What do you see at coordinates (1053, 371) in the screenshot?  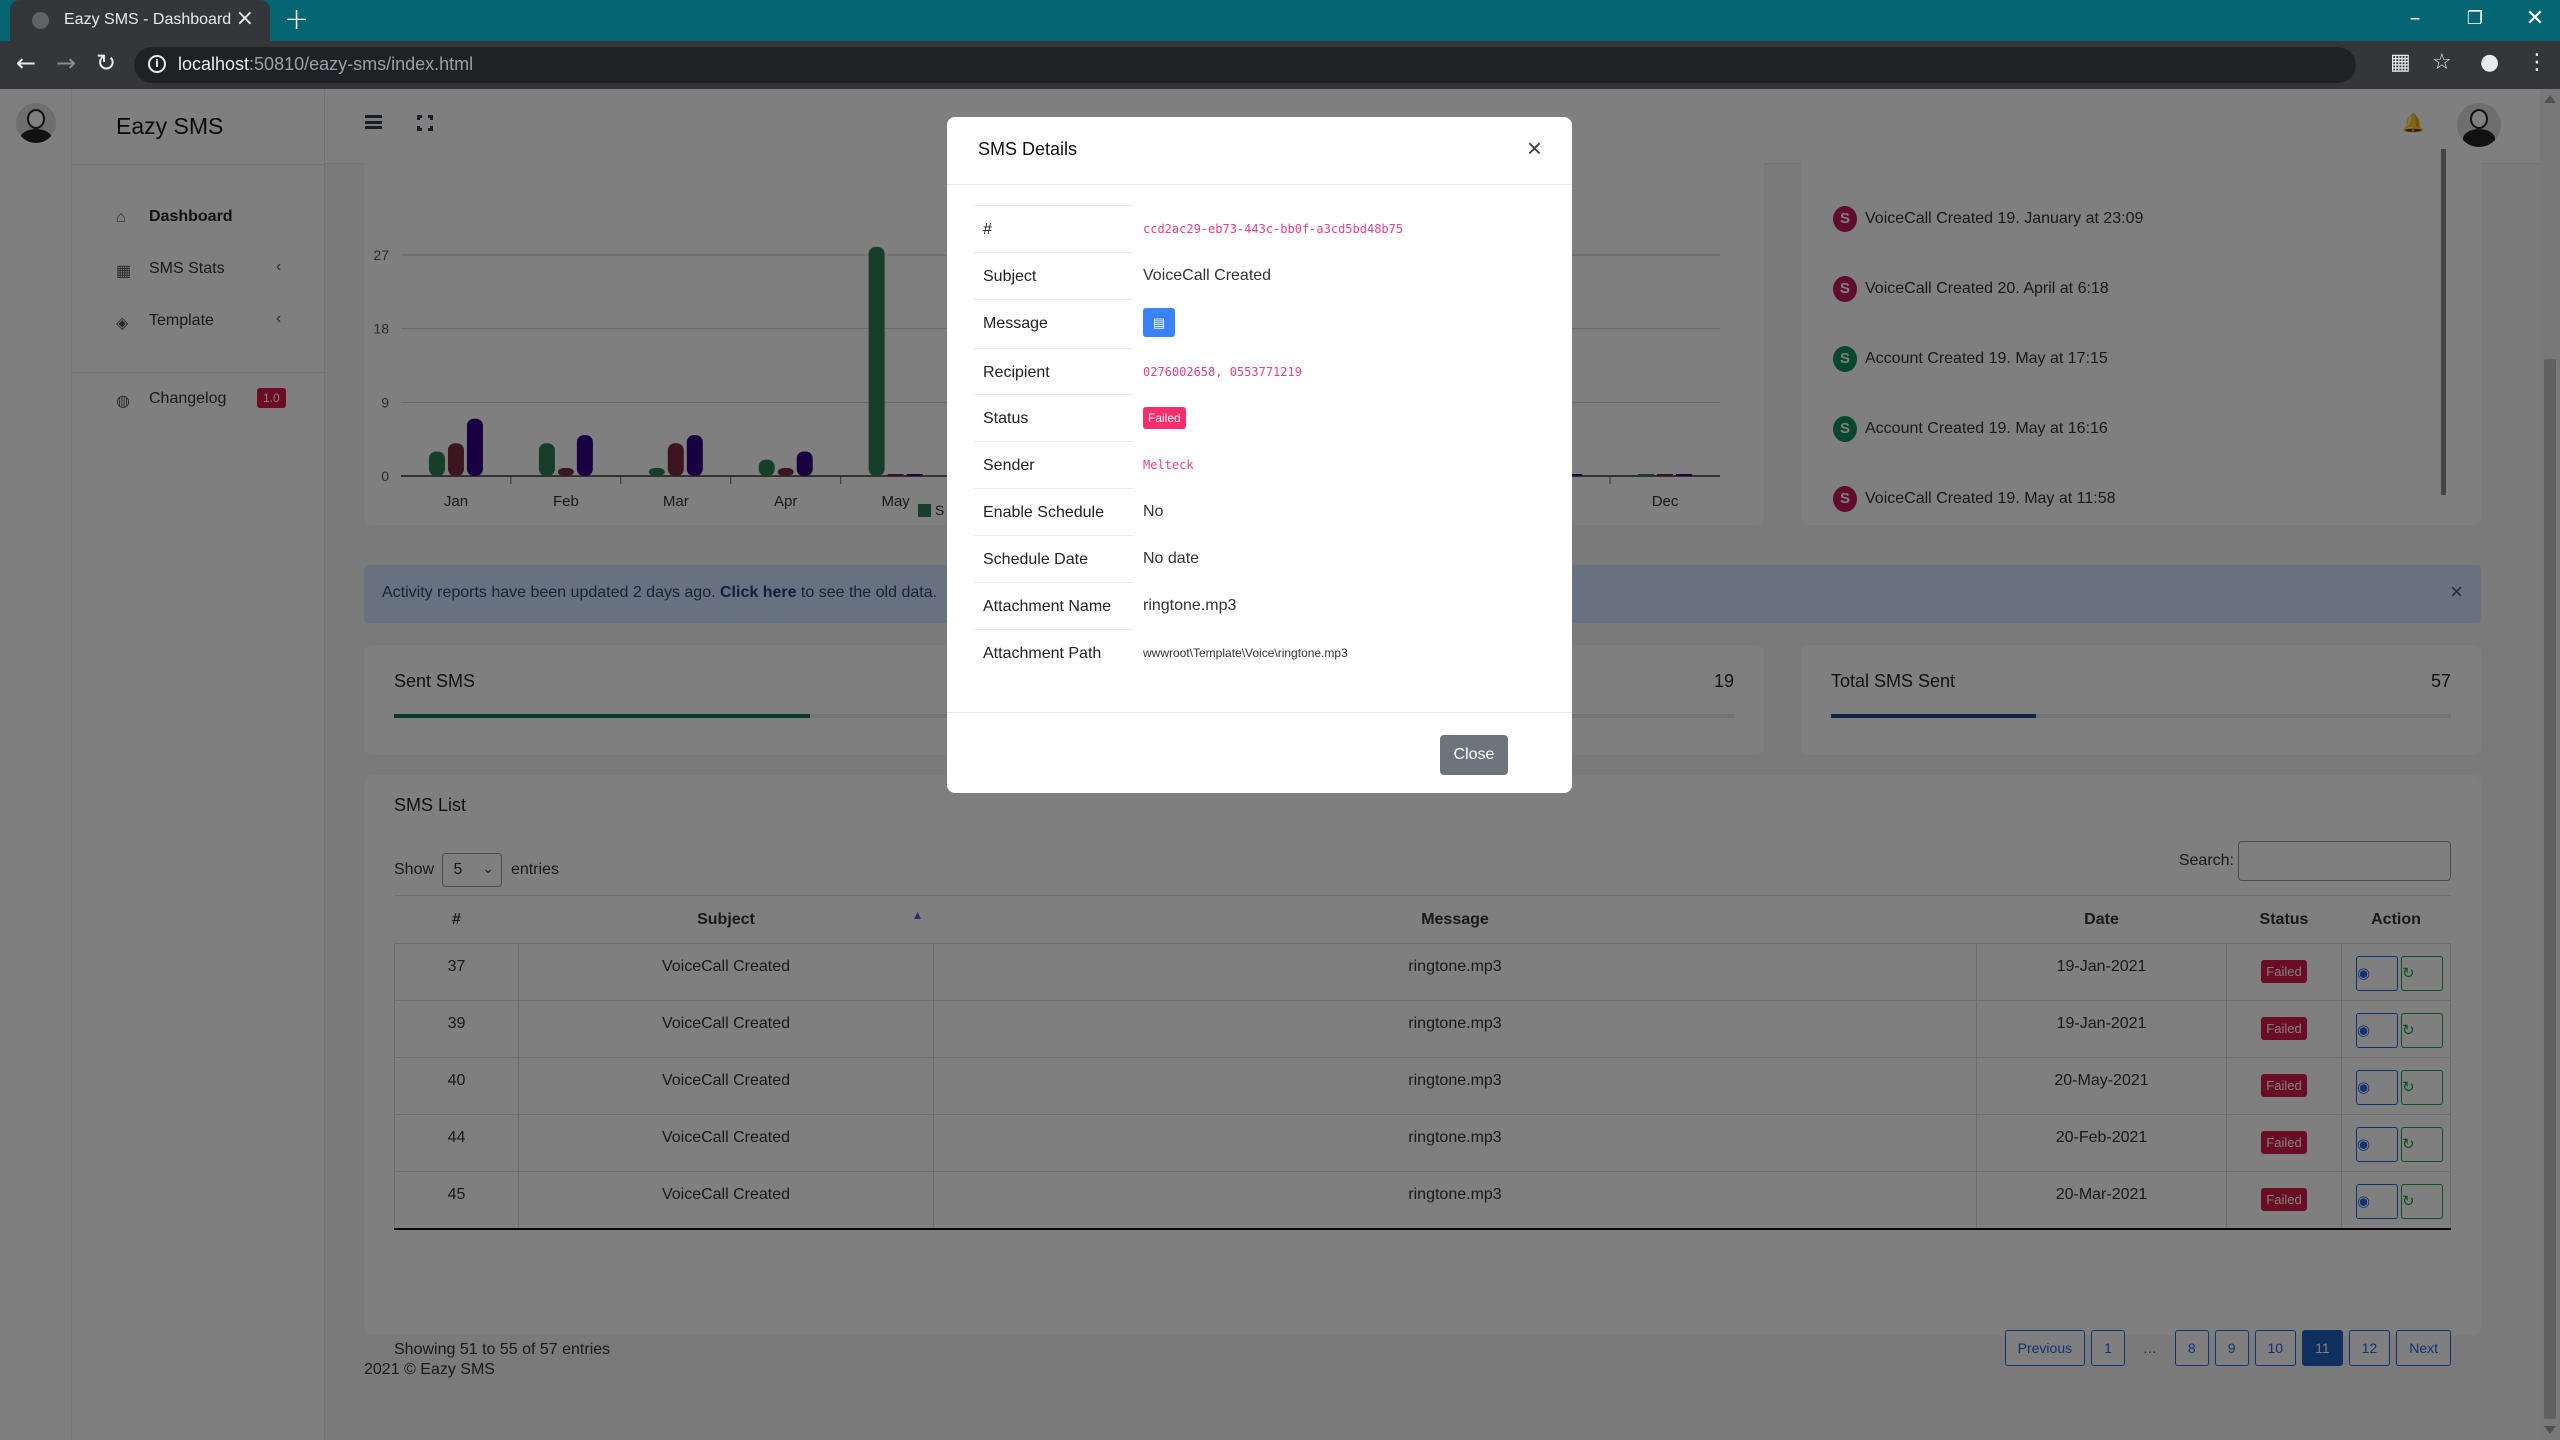 I see `detail-label: Recipient` at bounding box center [1053, 371].